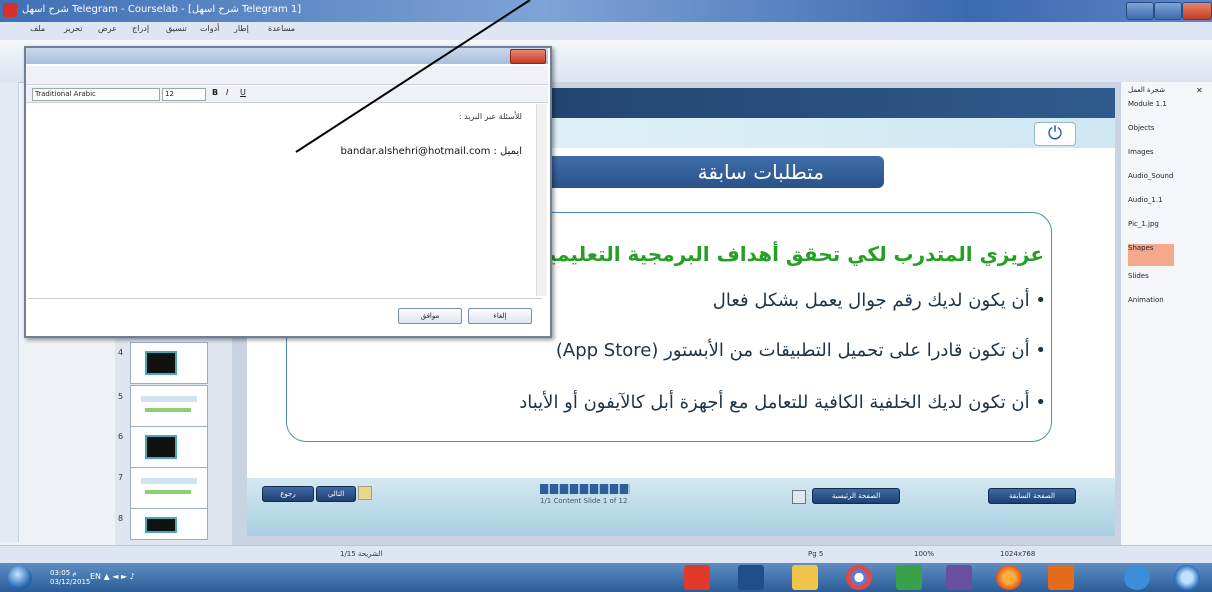 This screenshot has height=592, width=1212. What do you see at coordinates (176, 28) in the screenshot?
I see `menu-item-format: تنسيق` at bounding box center [176, 28].